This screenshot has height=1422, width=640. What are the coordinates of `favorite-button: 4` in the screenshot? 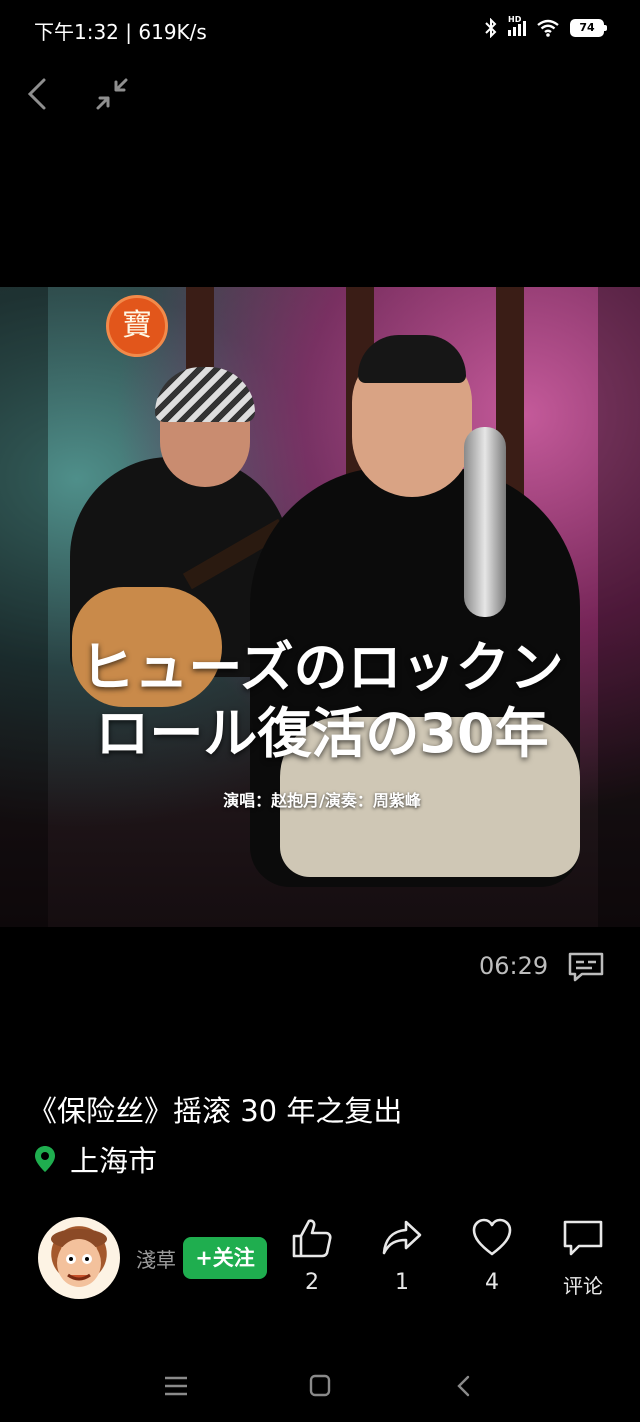 It's located at (492, 1255).